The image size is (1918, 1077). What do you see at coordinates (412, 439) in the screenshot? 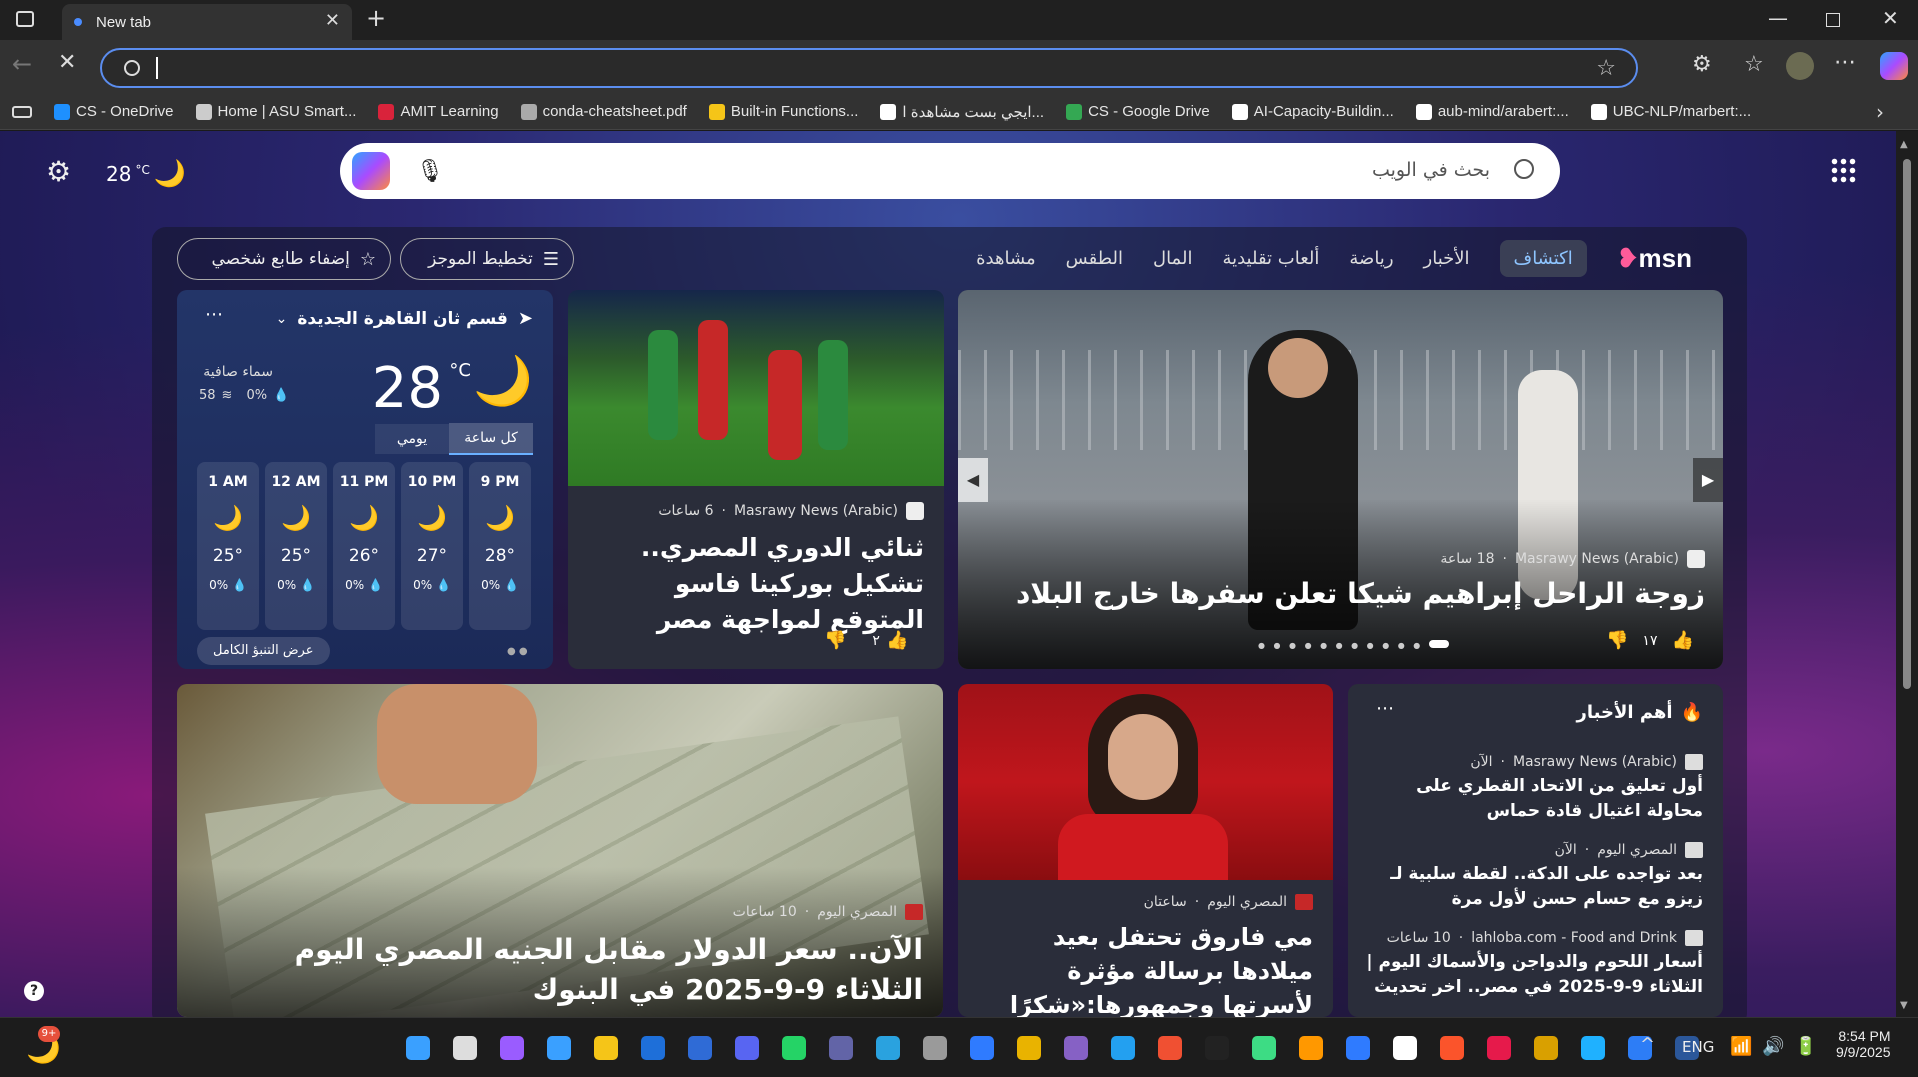
I see `tab-daily: يومي` at bounding box center [412, 439].